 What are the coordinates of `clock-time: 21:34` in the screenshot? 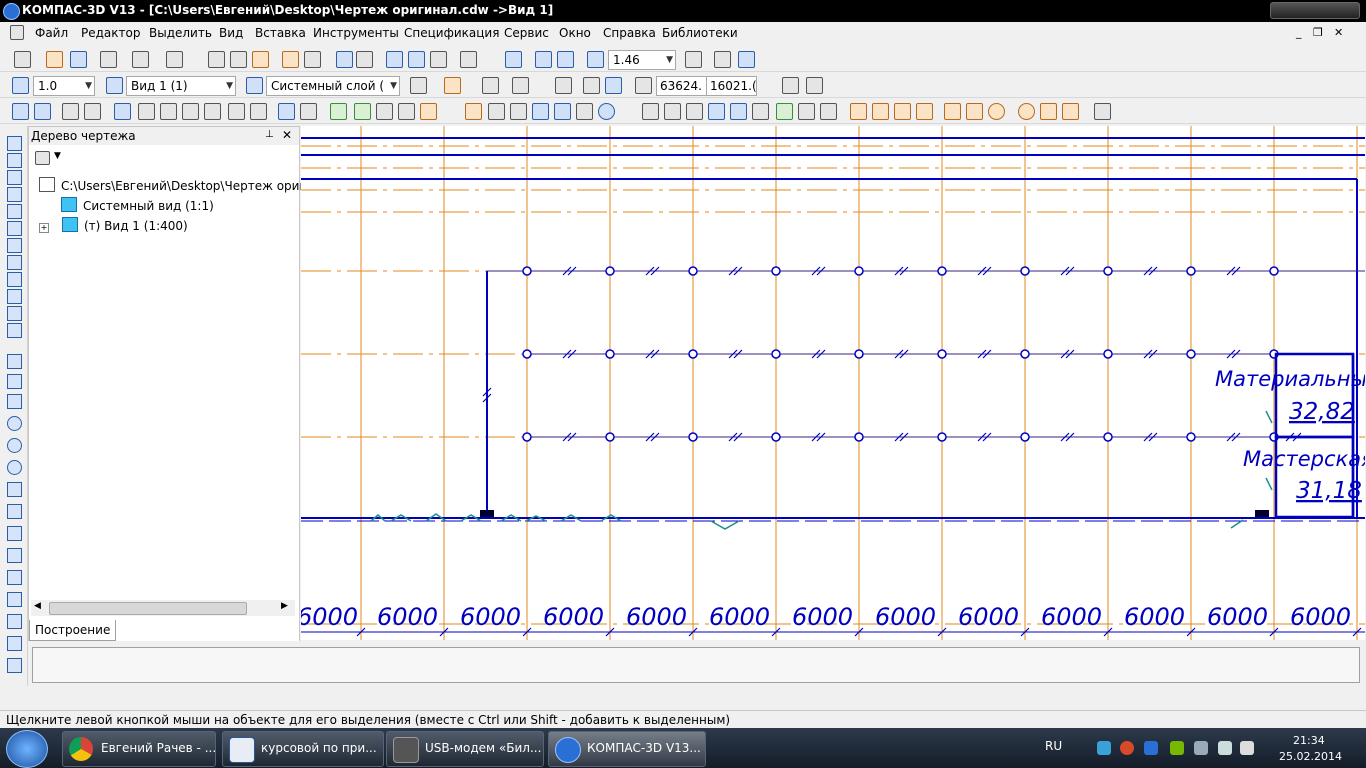 It's located at (1309, 740).